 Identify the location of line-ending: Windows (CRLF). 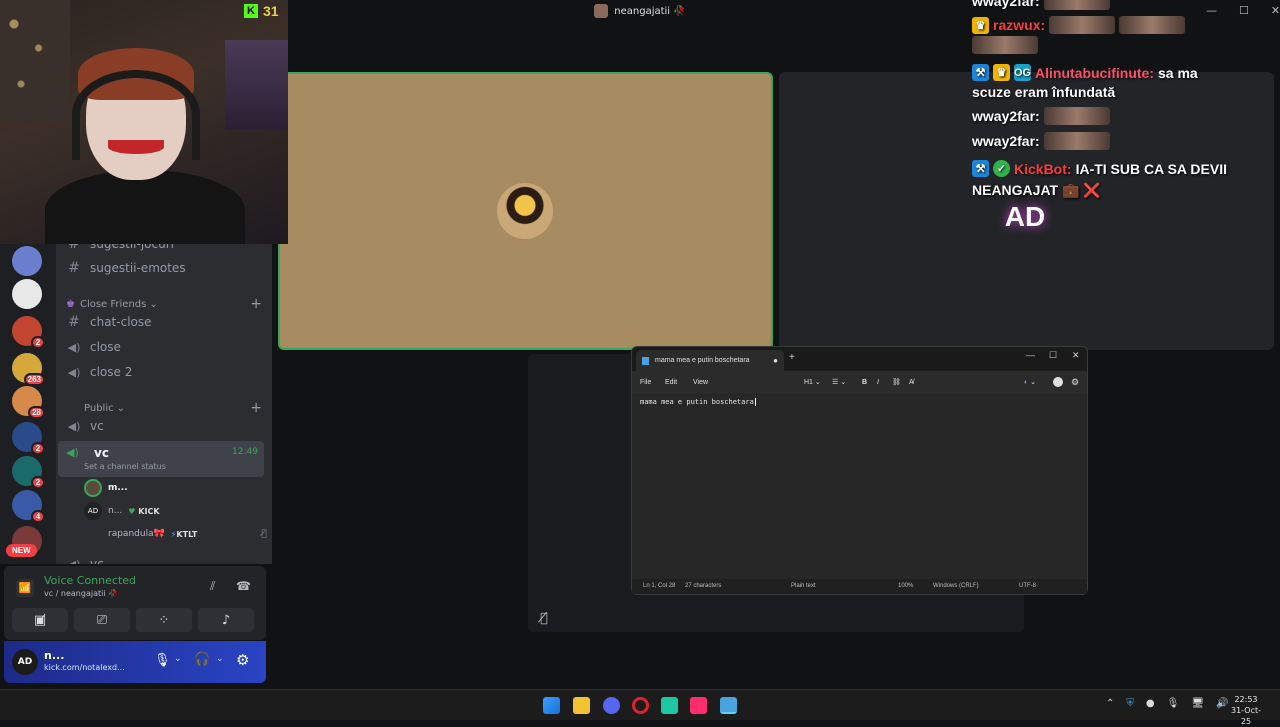
(956, 586).